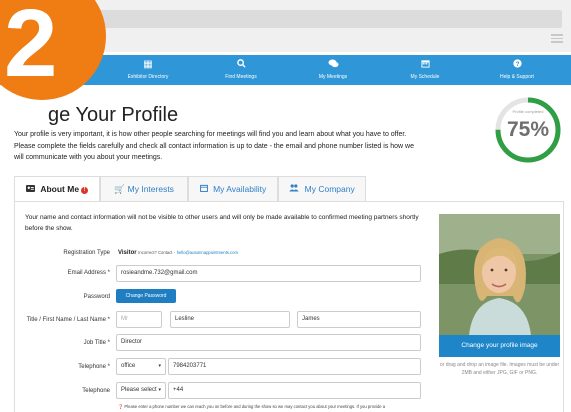 The height and width of the screenshot is (412, 571). I want to click on last-name-field: James, so click(359, 319).